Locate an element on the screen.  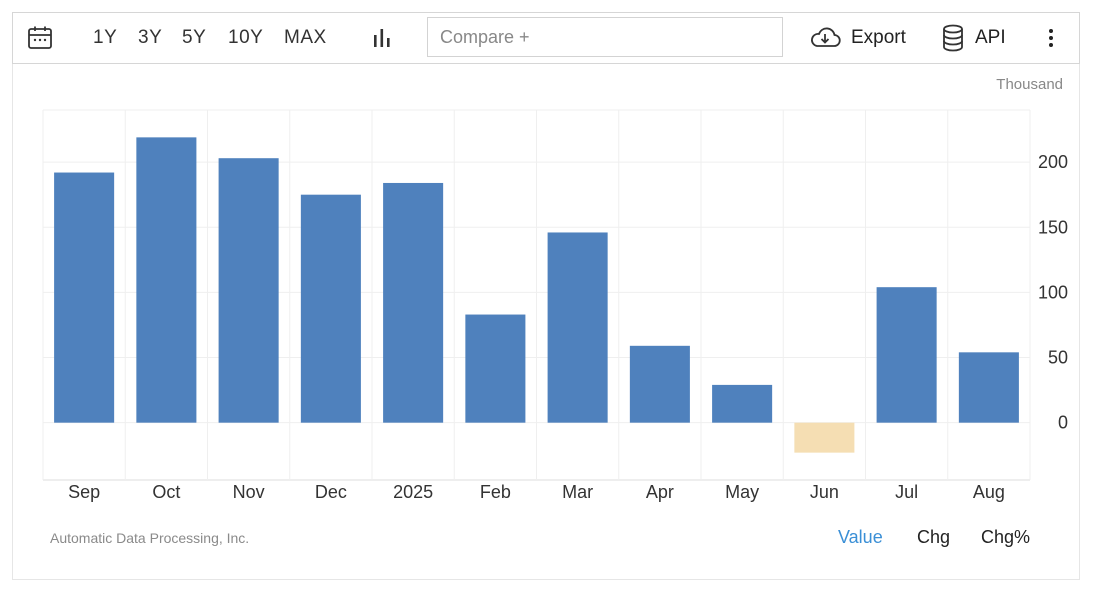
chart-type-button is located at coordinates (382, 38).